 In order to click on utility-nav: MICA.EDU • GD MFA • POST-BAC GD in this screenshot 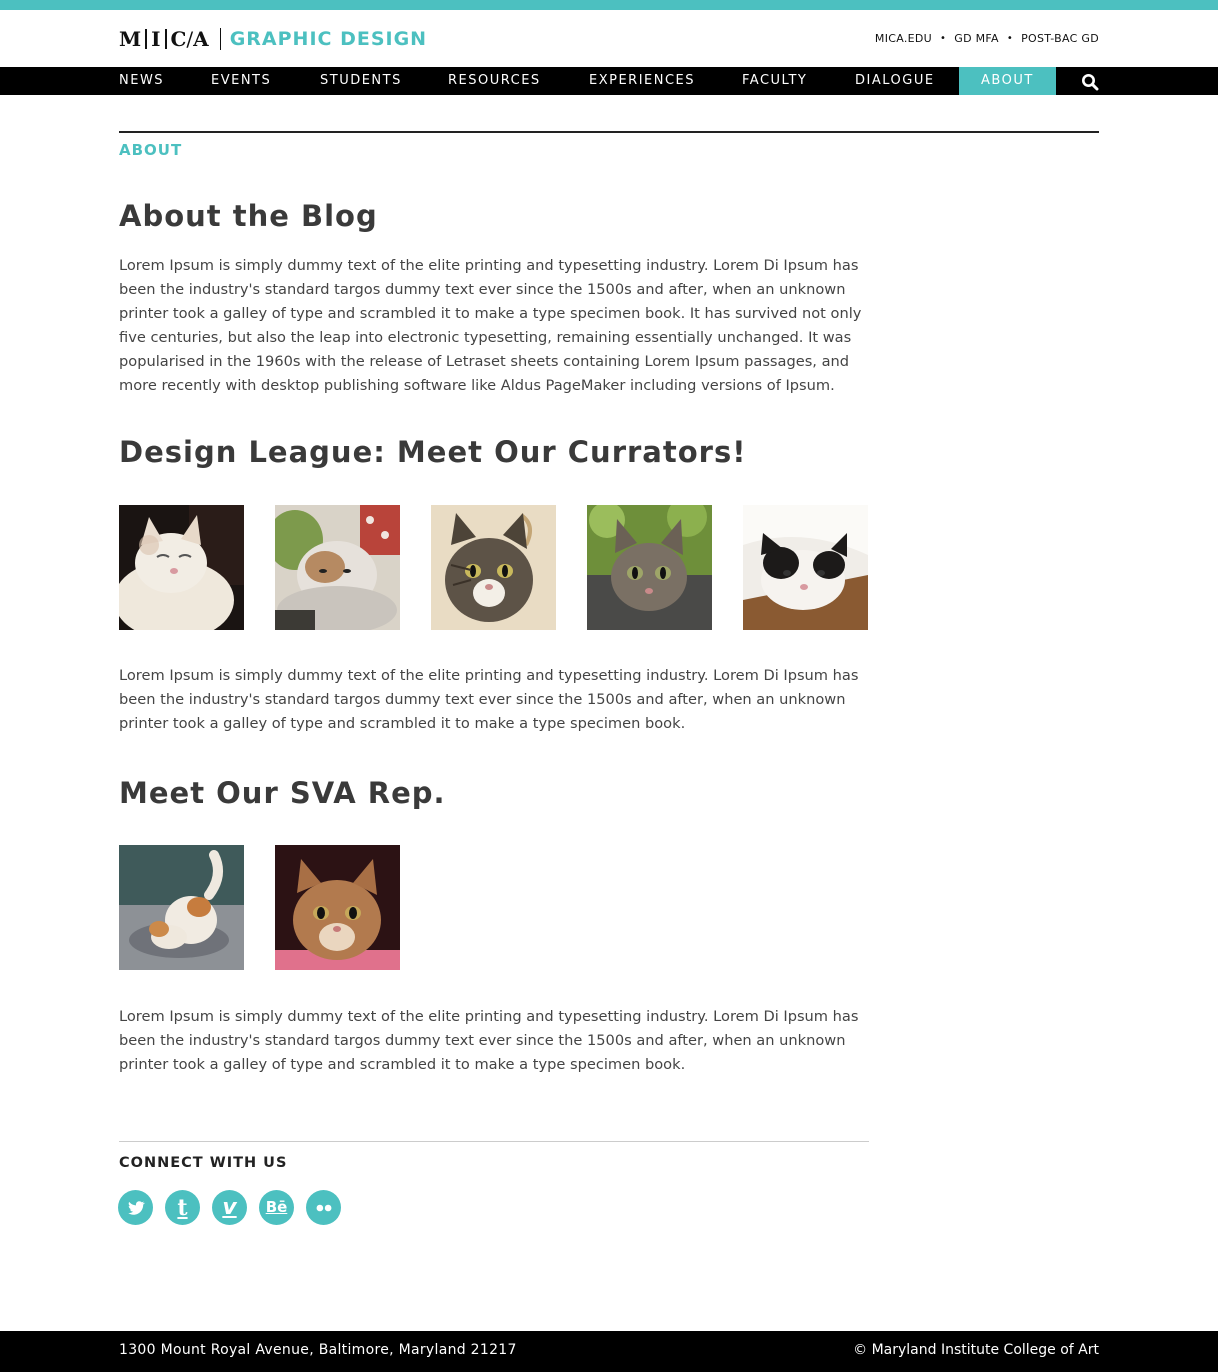, I will do `click(987, 38)`.